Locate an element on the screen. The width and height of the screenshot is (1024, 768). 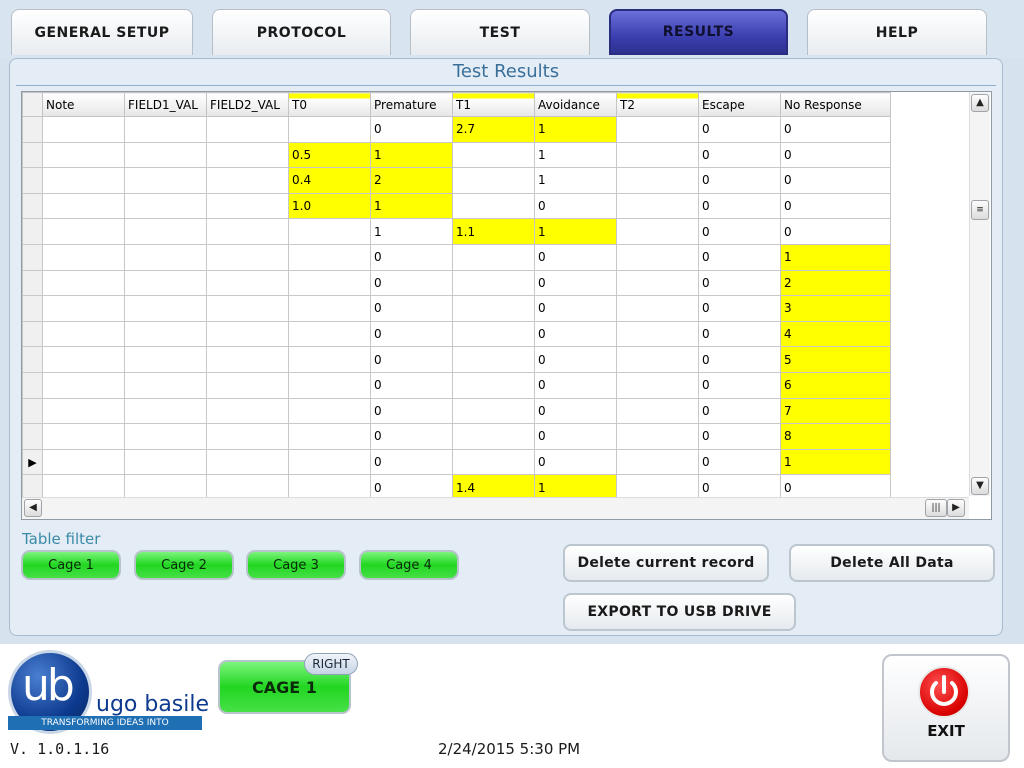
tab-test: TEST is located at coordinates (500, 32).